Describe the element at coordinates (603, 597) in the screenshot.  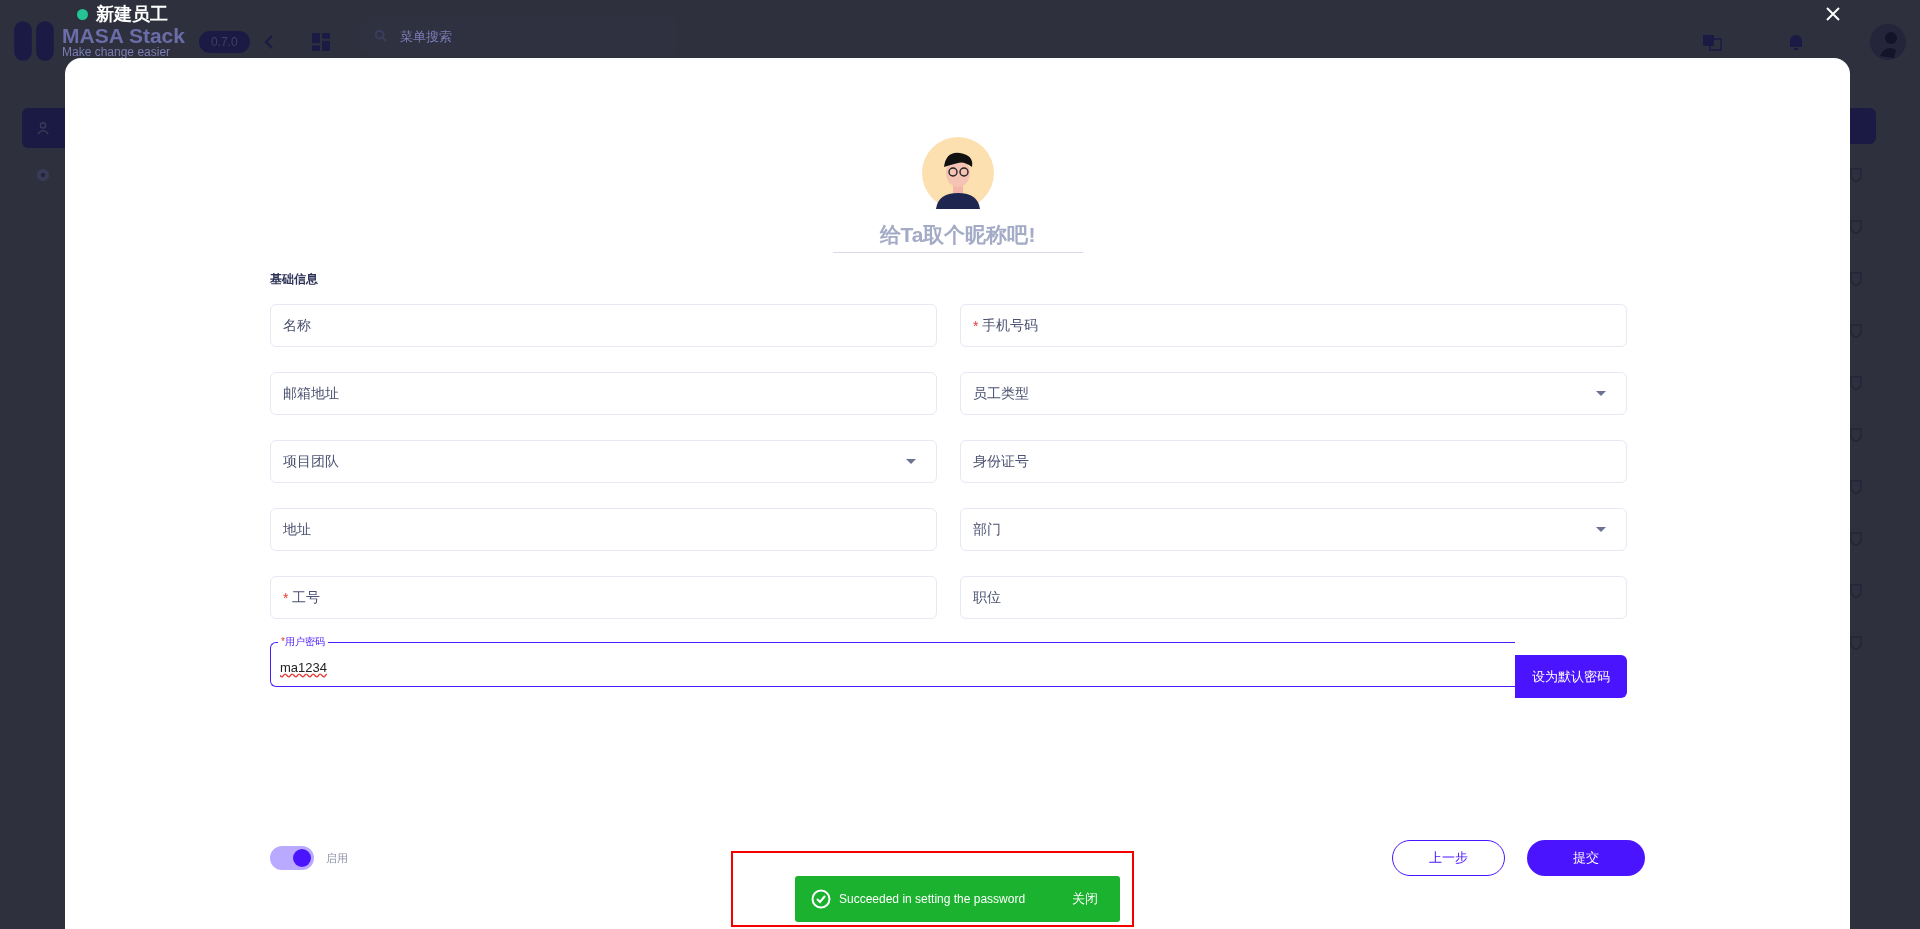
I see `input-field: * 工号` at that location.